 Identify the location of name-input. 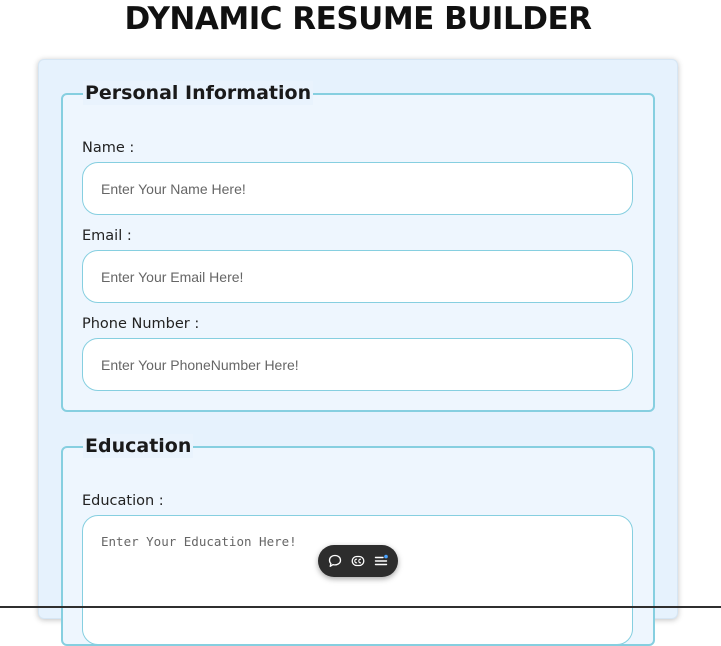
(357, 188).